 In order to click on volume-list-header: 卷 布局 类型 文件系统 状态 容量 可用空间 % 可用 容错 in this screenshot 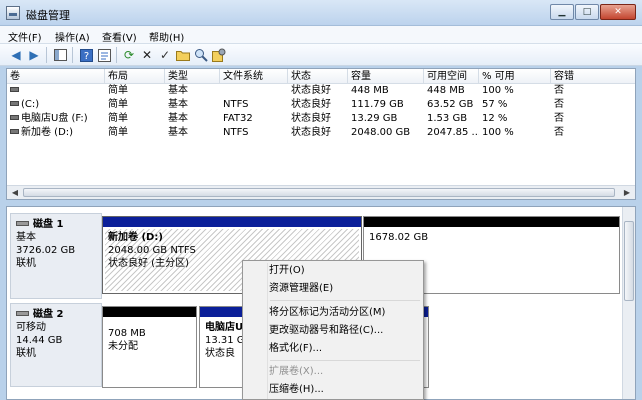, I will do `click(321, 76)`.